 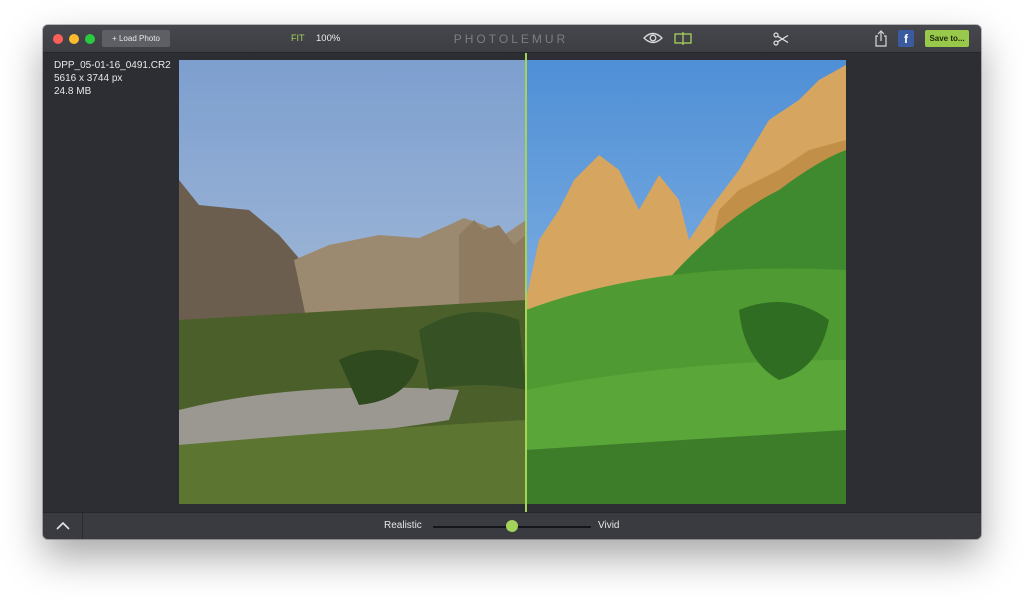 I want to click on file-size: 24.8 MB, so click(x=73, y=91).